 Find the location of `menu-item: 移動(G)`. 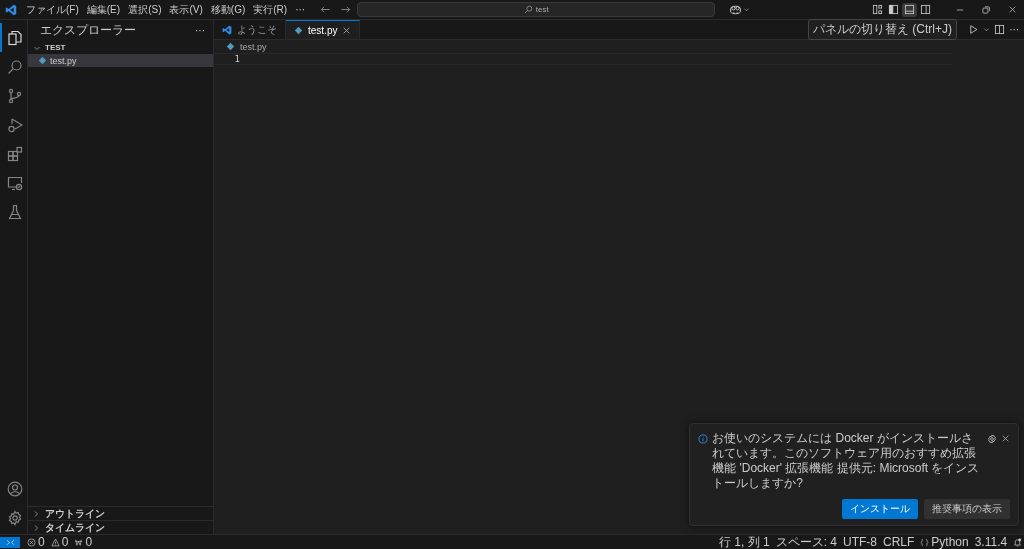

menu-item: 移動(G) is located at coordinates (228, 9).